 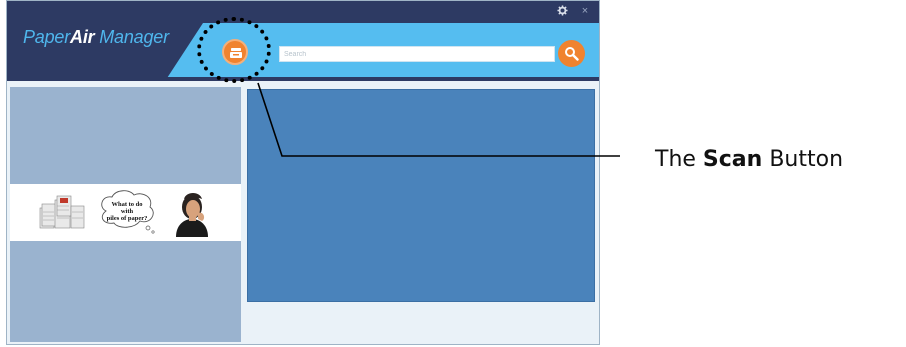 I want to click on callout-label-prefix: The, so click(x=679, y=159).